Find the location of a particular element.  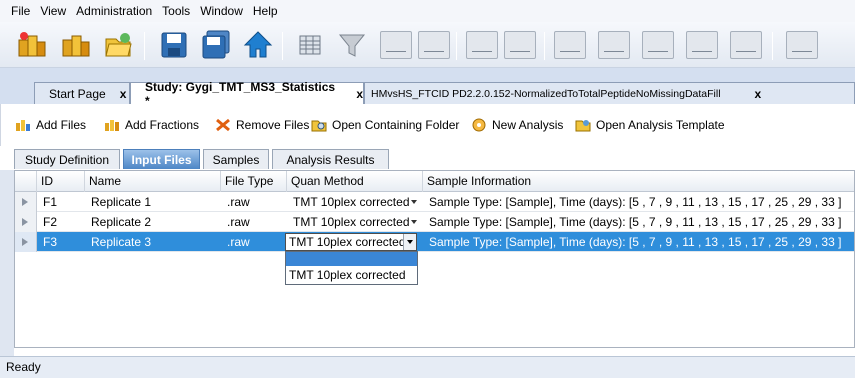

report-icon is located at coordinates (746, 45).